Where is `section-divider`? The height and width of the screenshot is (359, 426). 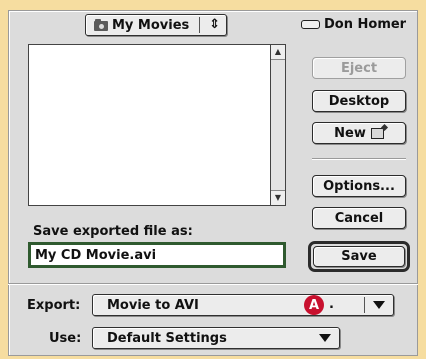 section-divider is located at coordinates (213, 283).